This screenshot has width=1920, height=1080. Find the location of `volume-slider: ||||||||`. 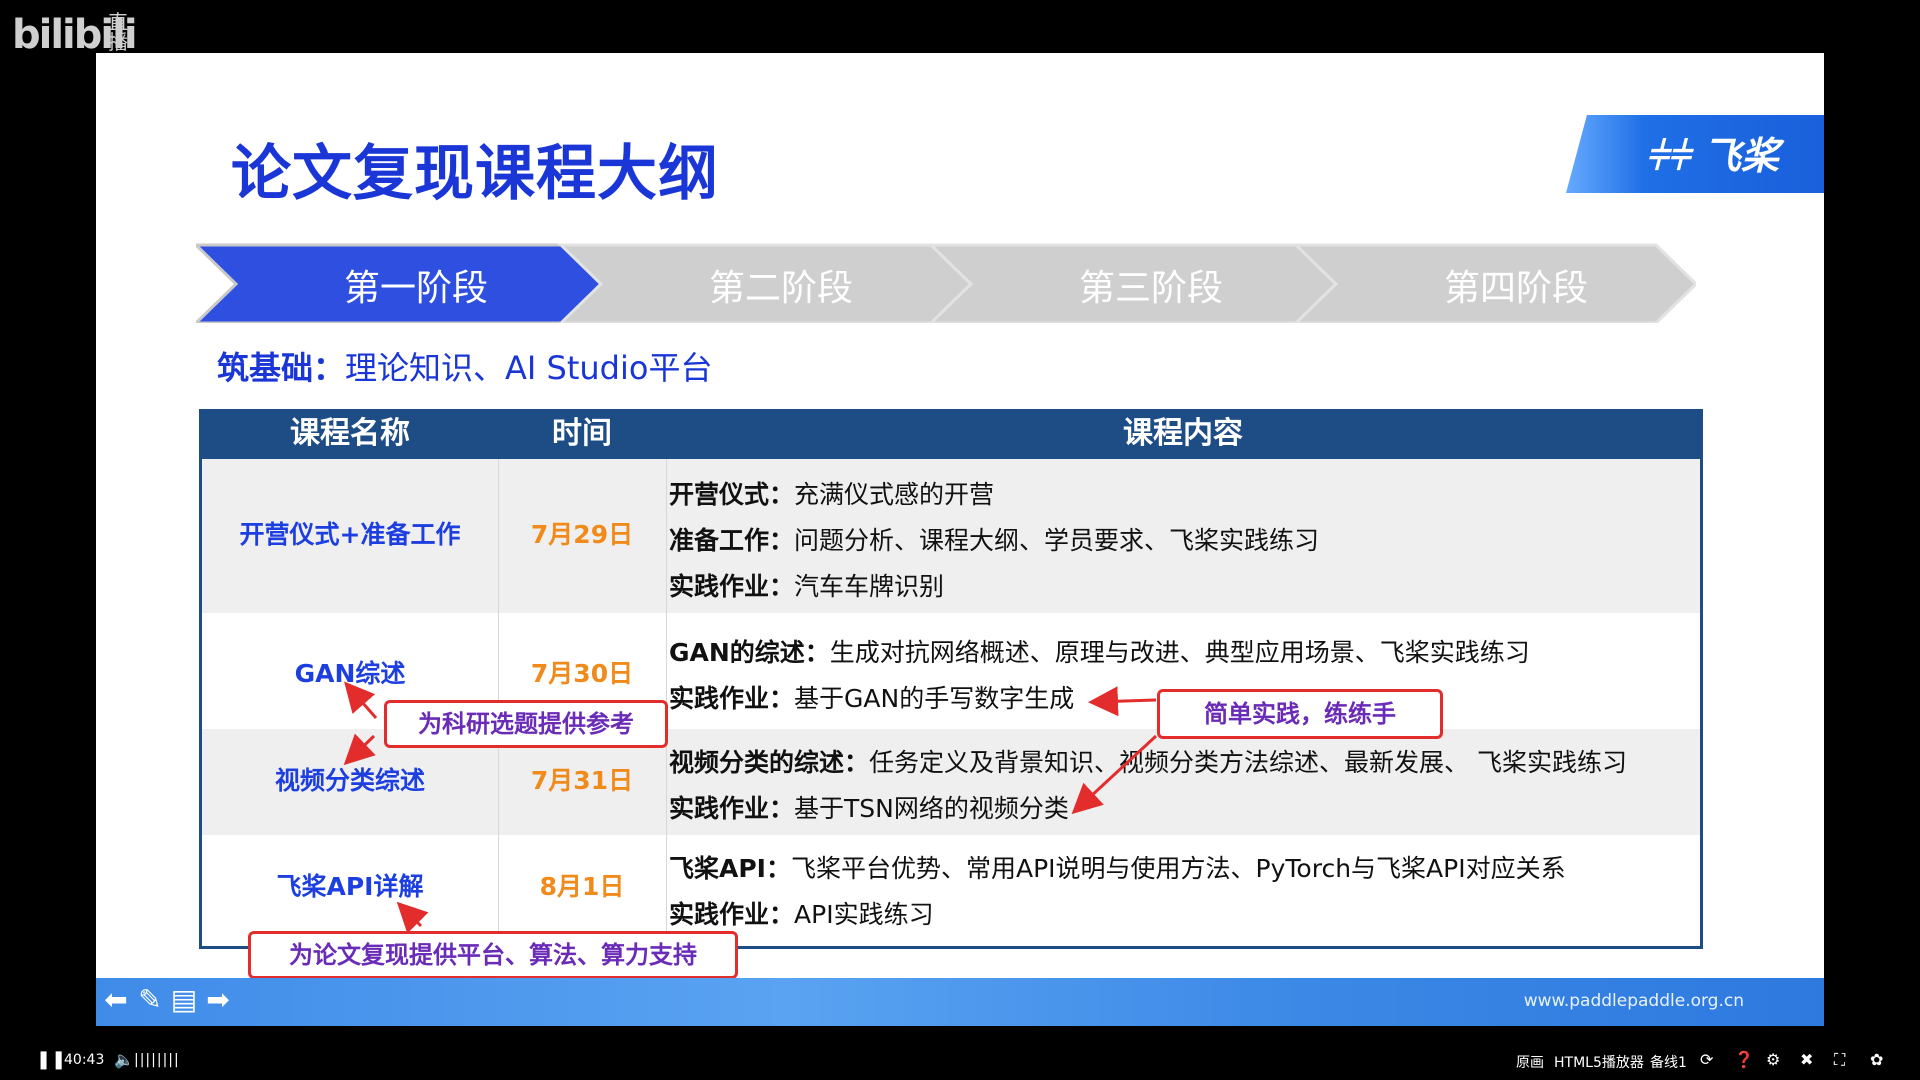

volume-slider: |||||||| is located at coordinates (157, 1060).